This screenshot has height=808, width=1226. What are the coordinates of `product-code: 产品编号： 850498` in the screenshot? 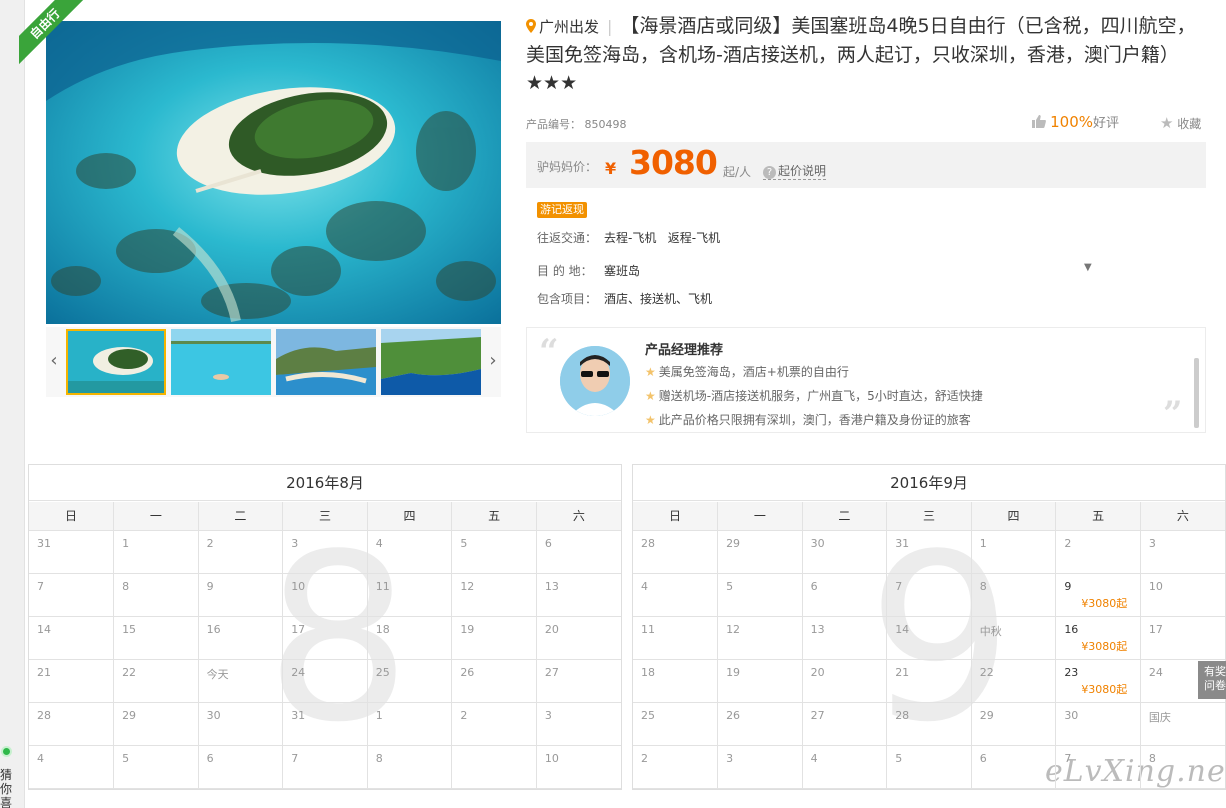 It's located at (576, 124).